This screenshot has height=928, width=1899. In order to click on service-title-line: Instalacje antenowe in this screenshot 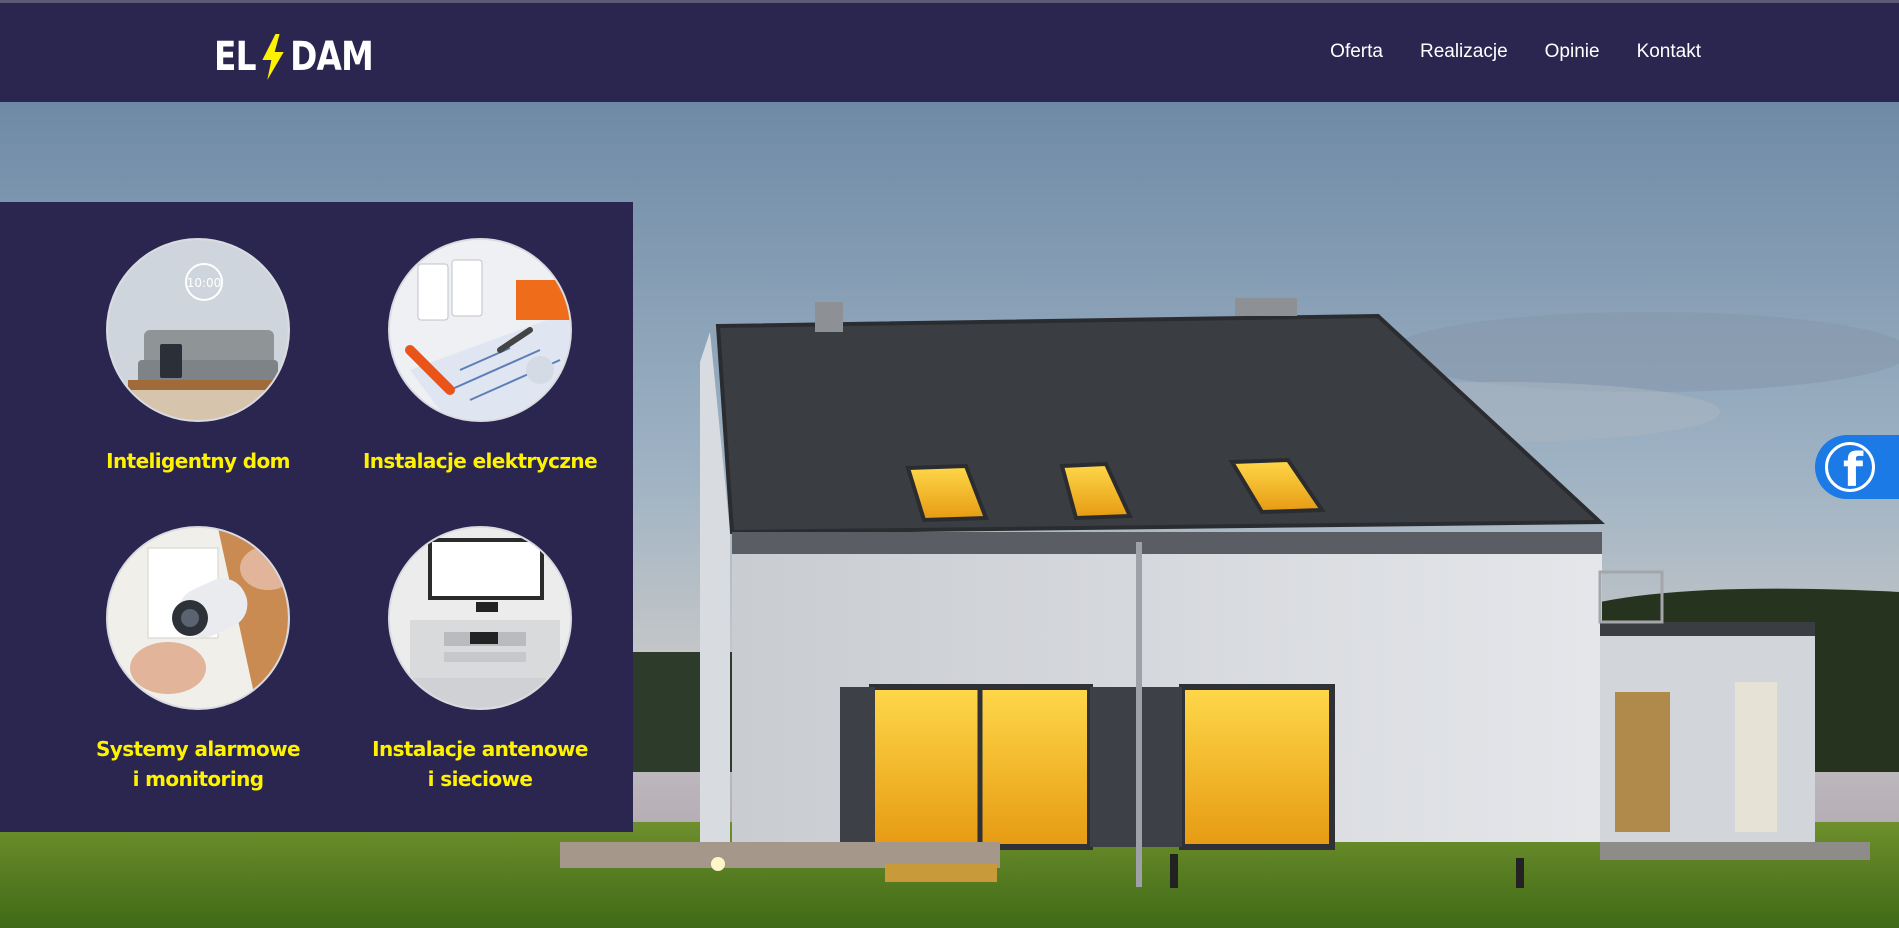, I will do `click(480, 749)`.